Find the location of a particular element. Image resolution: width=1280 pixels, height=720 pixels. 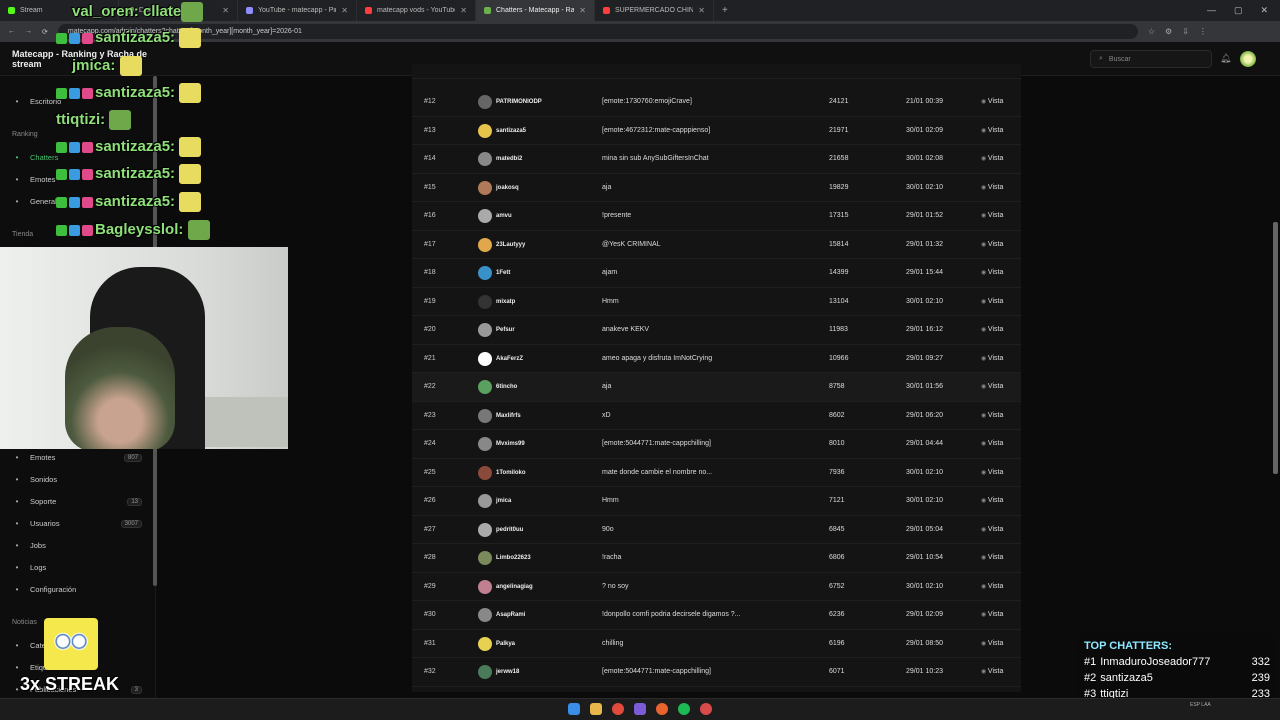

username-cell: 6tincho is located at coordinates (506, 387).